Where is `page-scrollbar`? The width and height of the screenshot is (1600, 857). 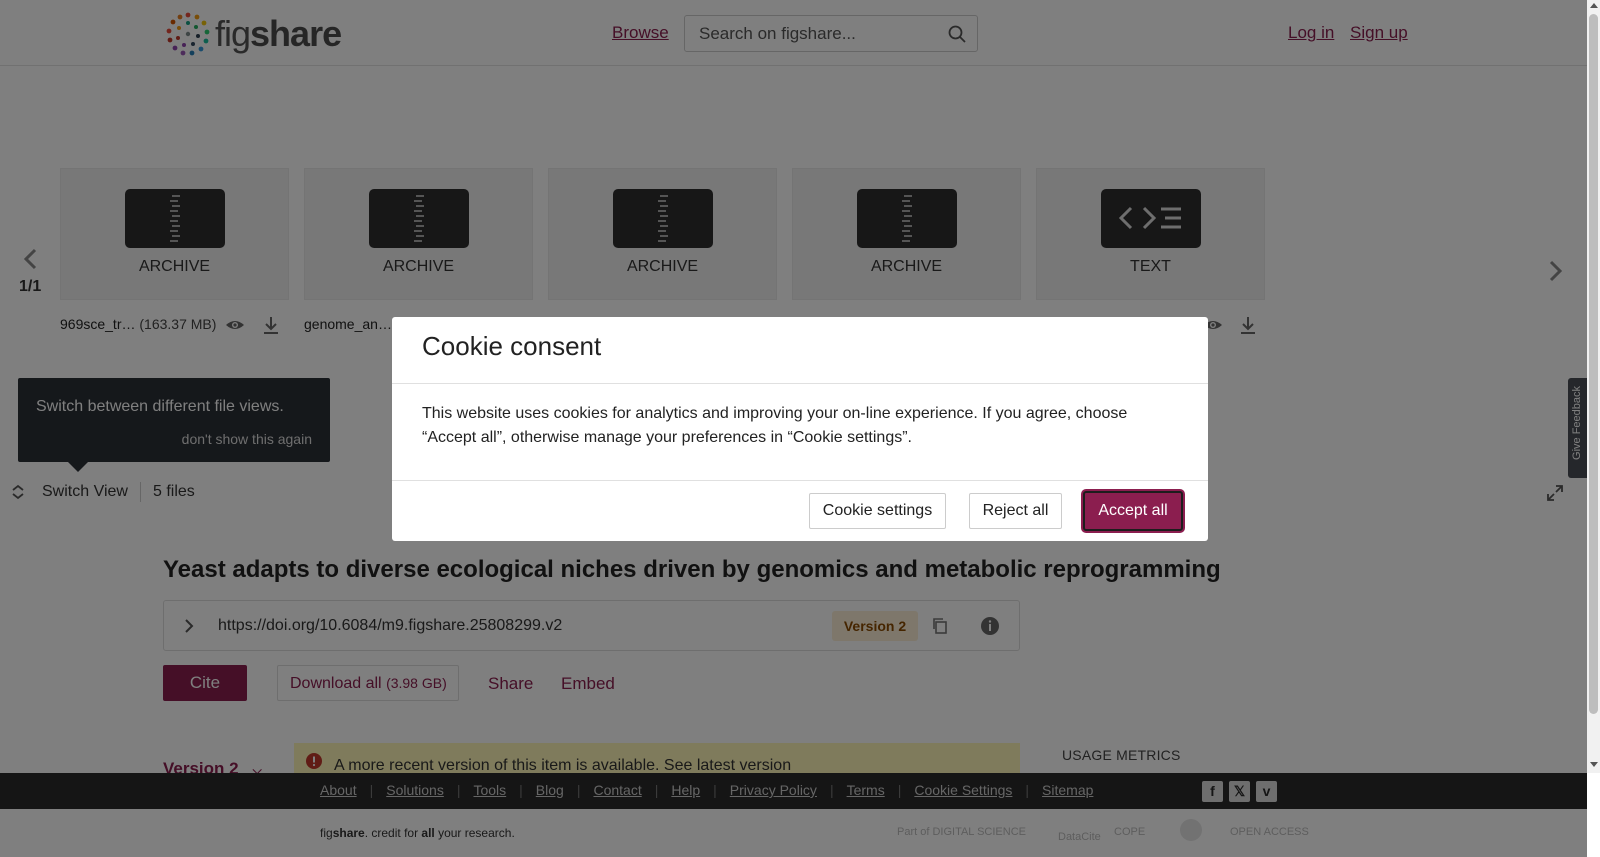
page-scrollbar is located at coordinates (1593, 386).